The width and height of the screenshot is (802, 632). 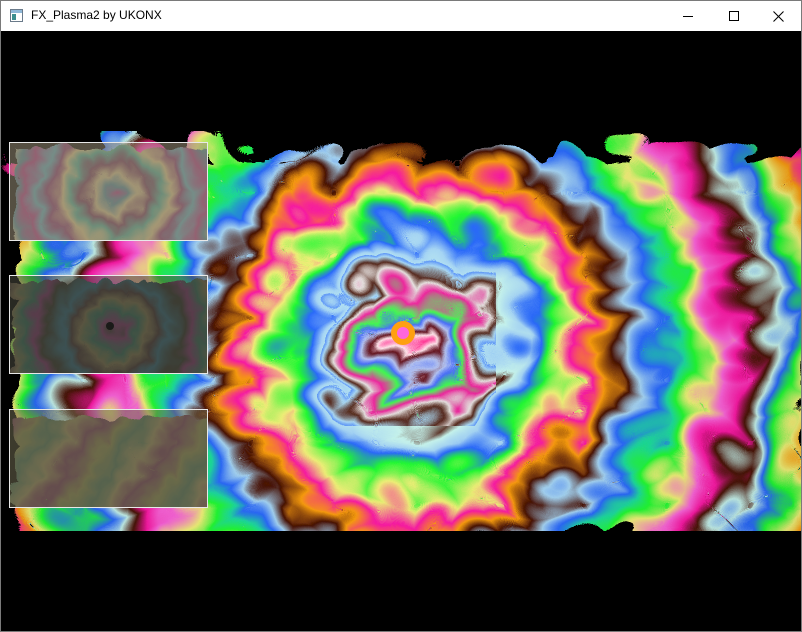 What do you see at coordinates (16, 15) in the screenshot?
I see `window-app-icon` at bounding box center [16, 15].